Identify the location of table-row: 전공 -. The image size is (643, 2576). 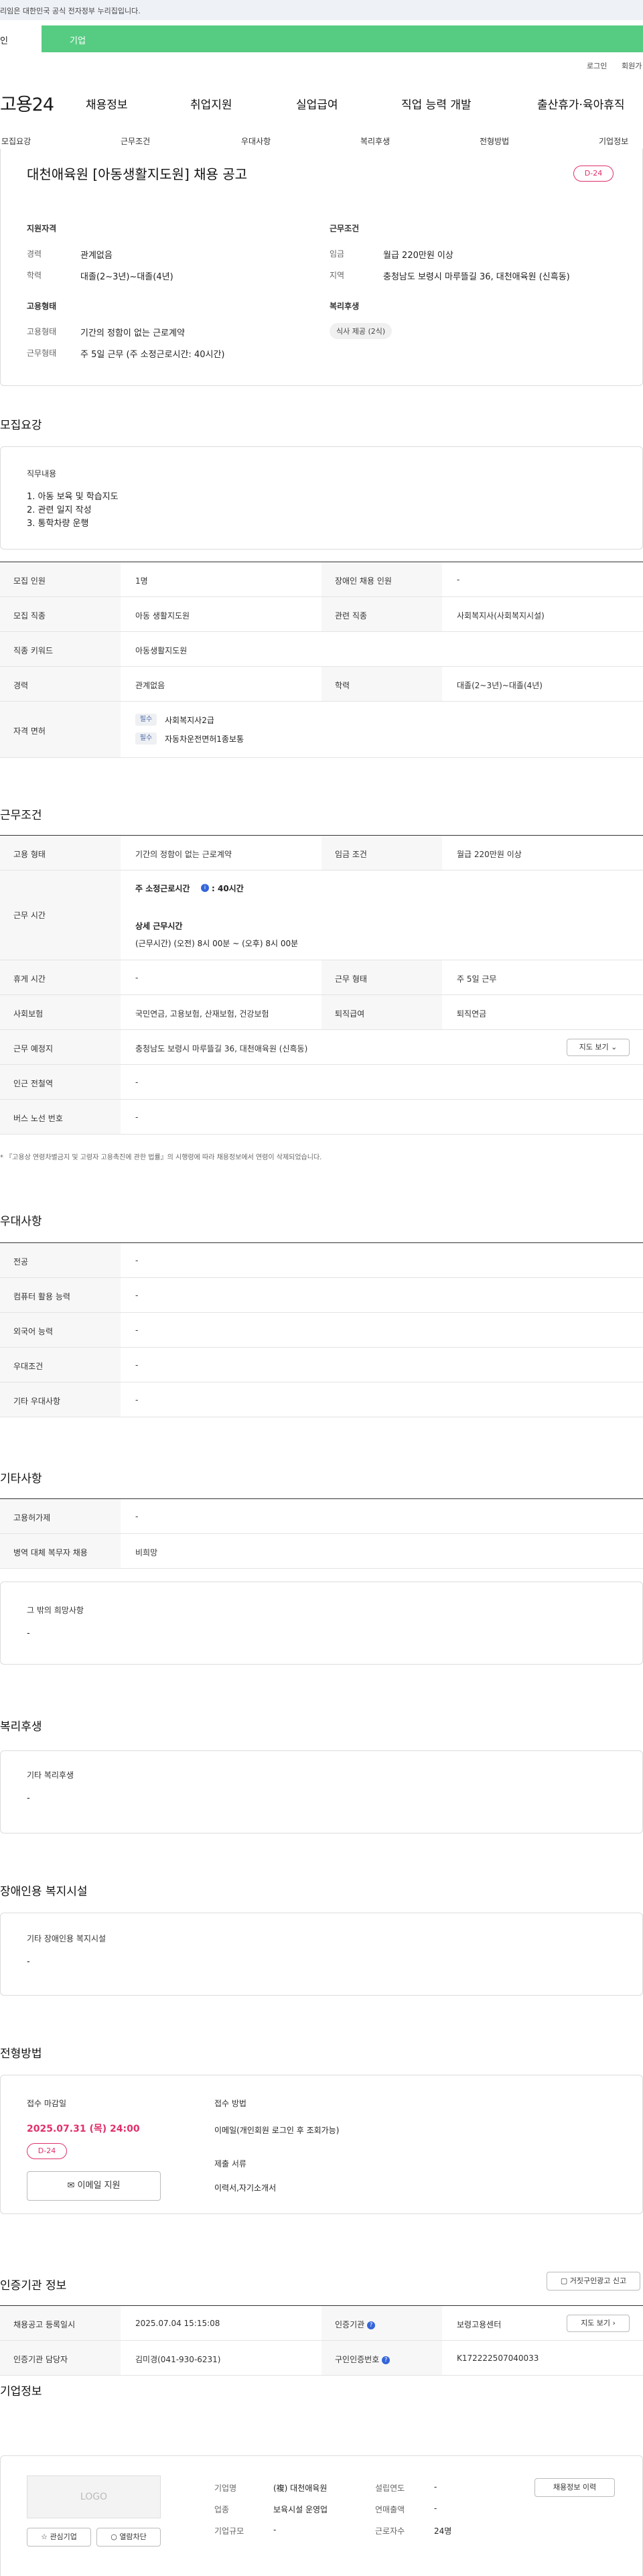
(321, 1260).